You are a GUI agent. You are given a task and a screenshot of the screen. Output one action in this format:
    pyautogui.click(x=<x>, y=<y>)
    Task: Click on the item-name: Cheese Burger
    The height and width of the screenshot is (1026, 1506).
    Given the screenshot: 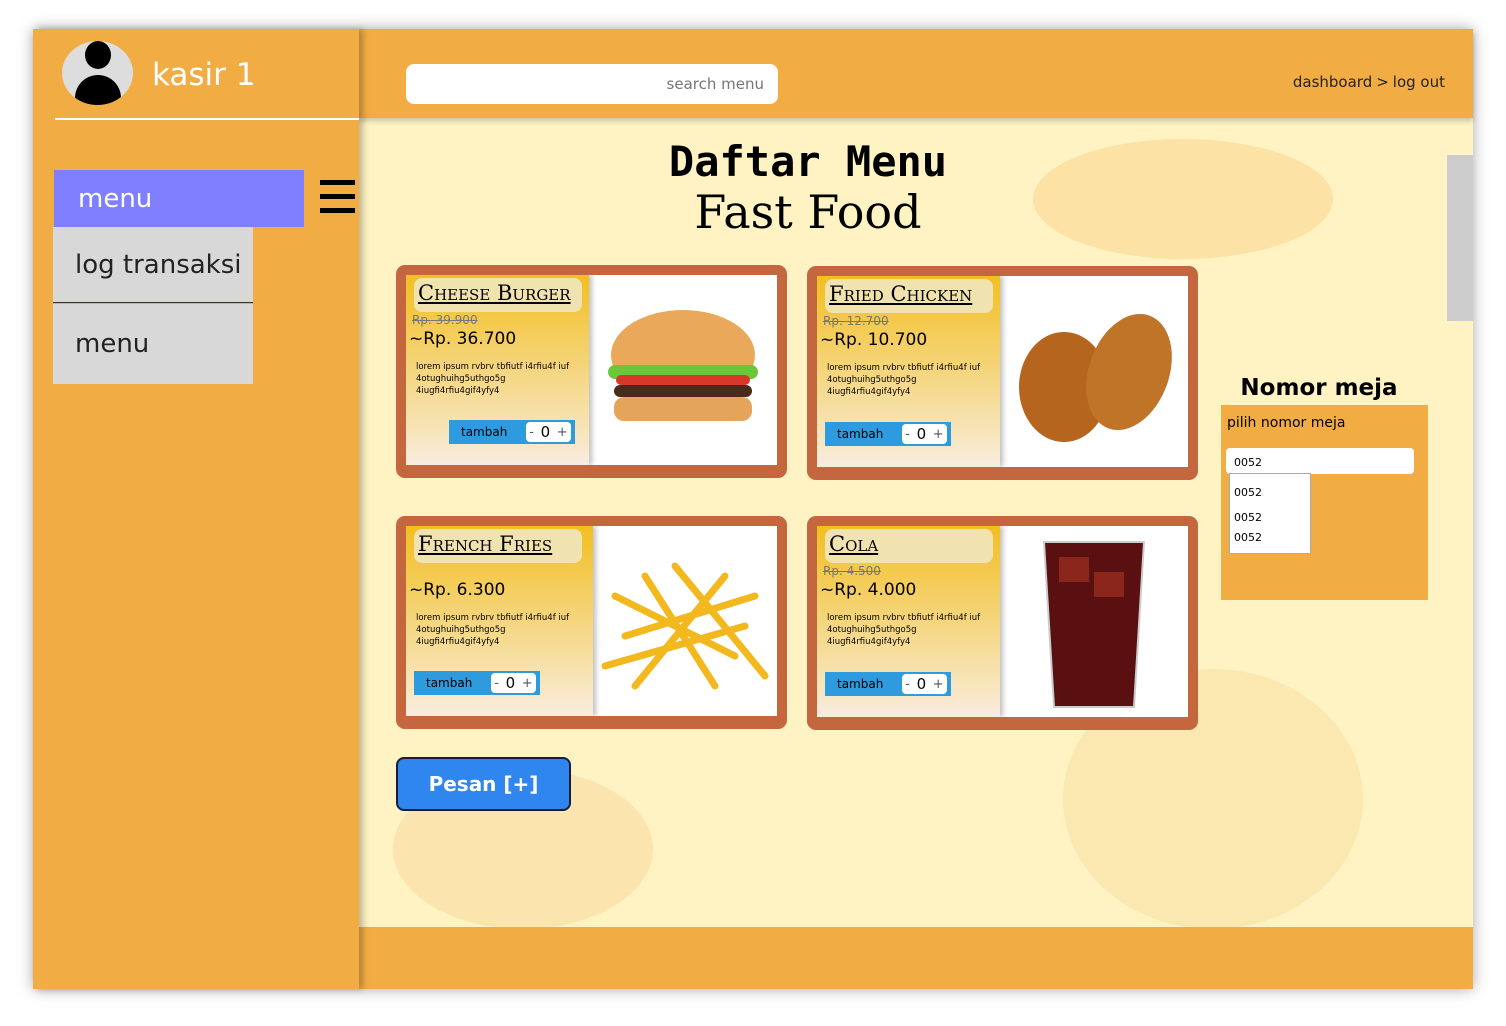 What is the action you would take?
    pyautogui.click(x=498, y=295)
    